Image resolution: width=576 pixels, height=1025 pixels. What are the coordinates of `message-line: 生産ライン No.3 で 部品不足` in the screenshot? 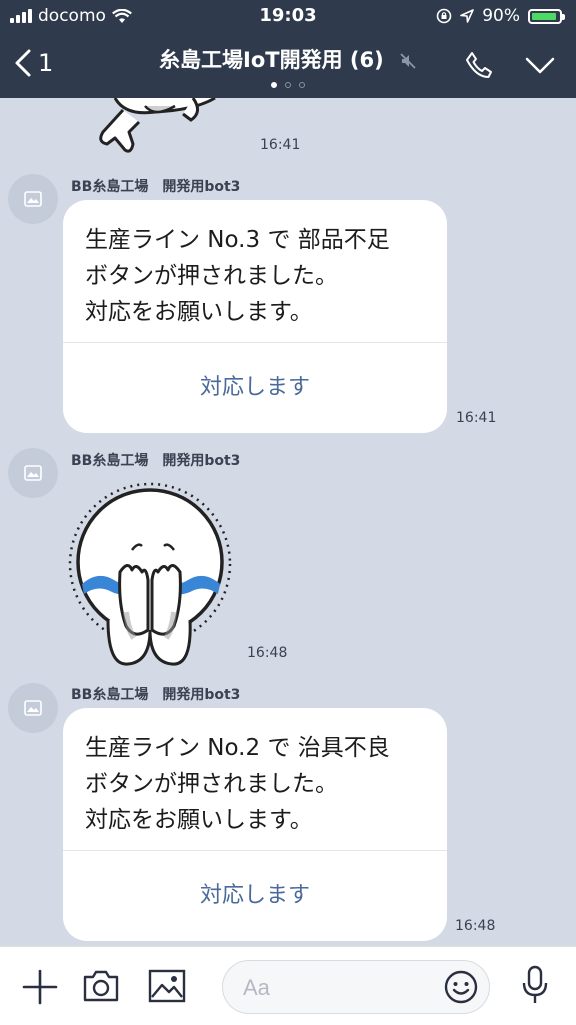 It's located at (237, 240).